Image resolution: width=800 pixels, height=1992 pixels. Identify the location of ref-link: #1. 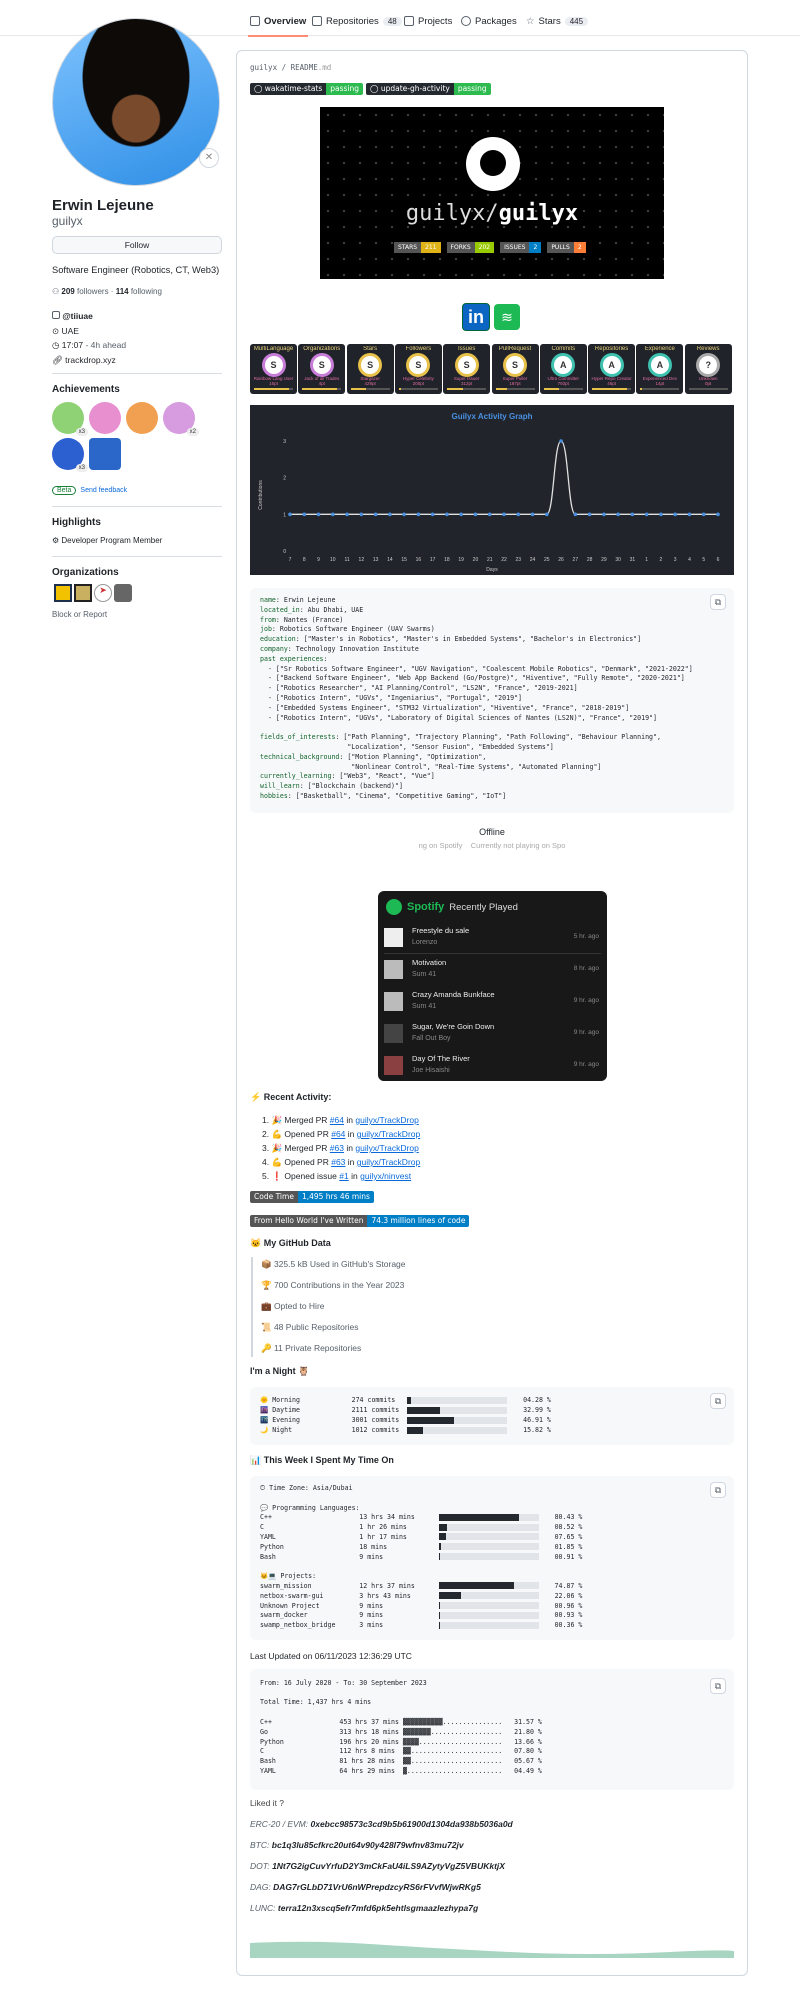
(343, 1176).